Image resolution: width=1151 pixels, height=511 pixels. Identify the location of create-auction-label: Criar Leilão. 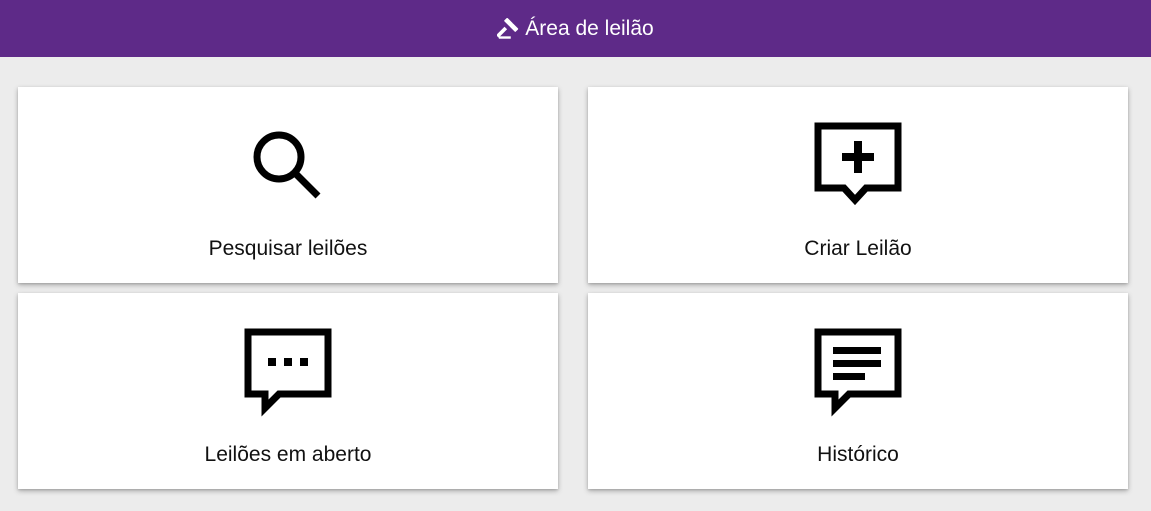
(858, 248).